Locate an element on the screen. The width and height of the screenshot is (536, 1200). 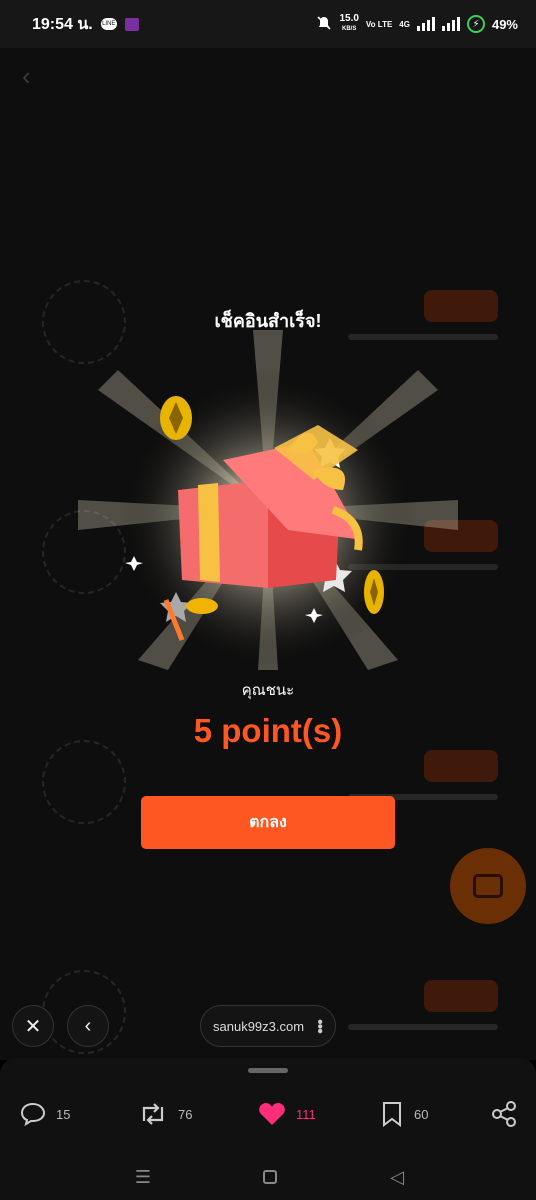
comment-count: 15 is located at coordinates (63, 1114).